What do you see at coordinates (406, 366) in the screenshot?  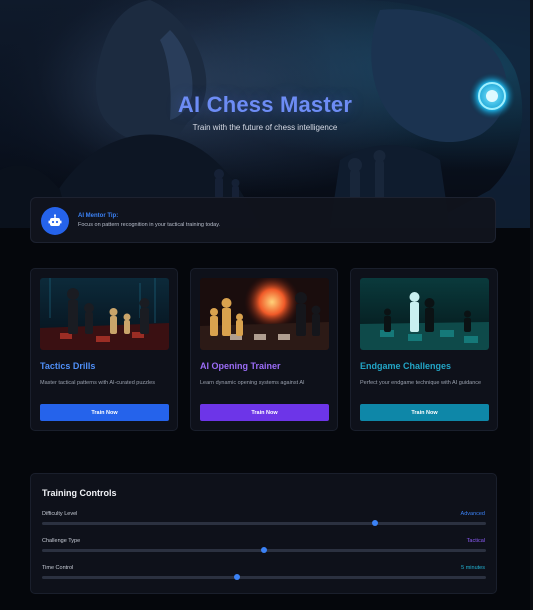 I see `card-title: Endgame Challenges` at bounding box center [406, 366].